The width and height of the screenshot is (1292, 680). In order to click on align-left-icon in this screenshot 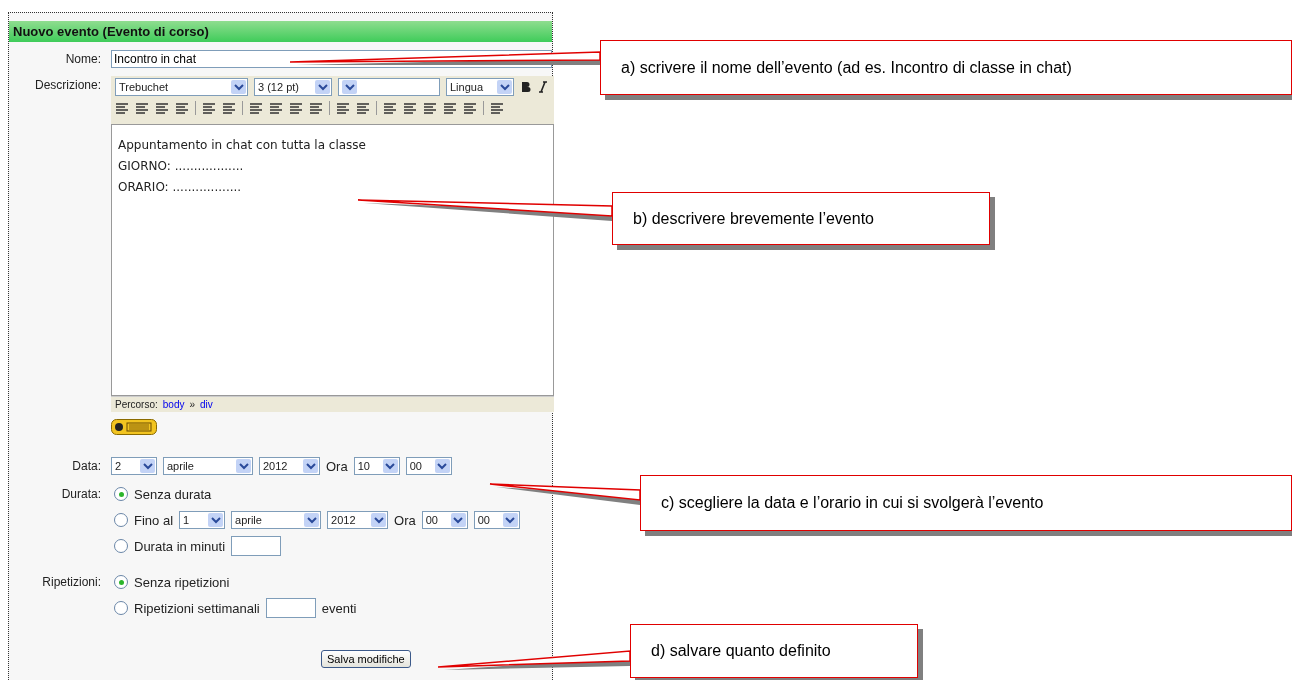, I will do `click(122, 108)`.